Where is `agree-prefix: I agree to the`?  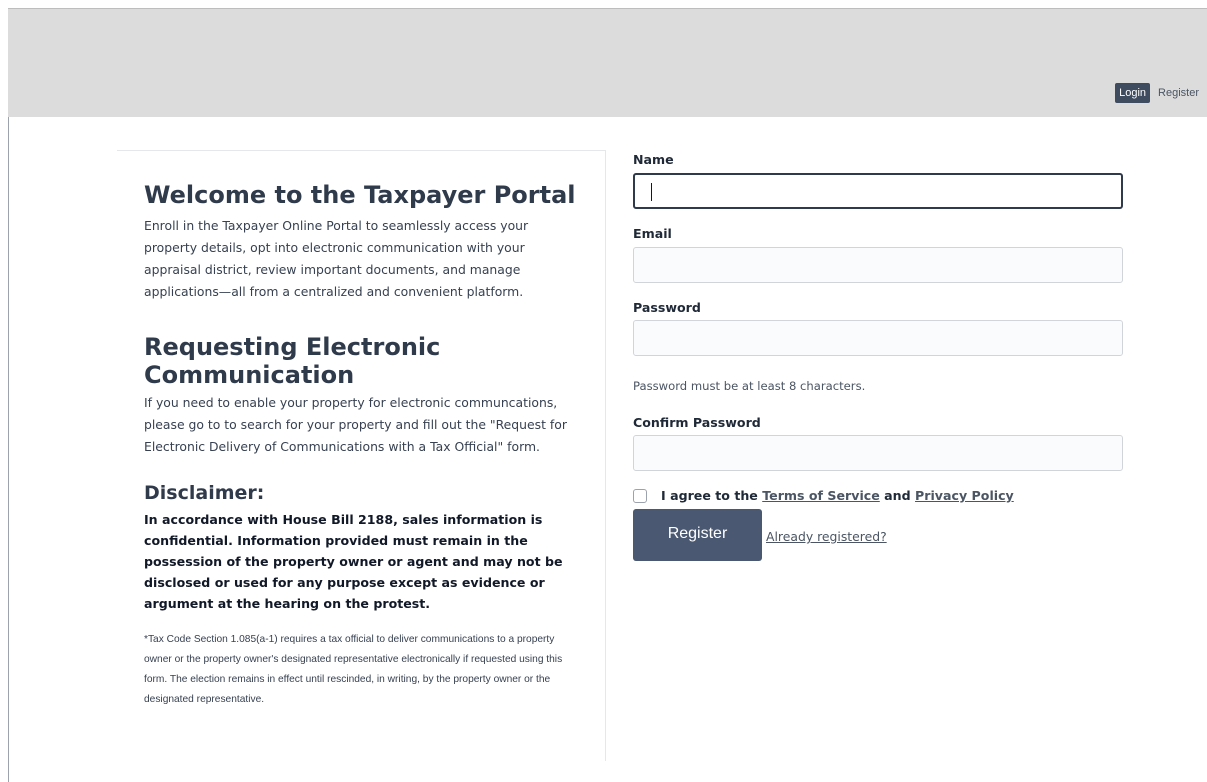
agree-prefix: I agree to the is located at coordinates (712, 495).